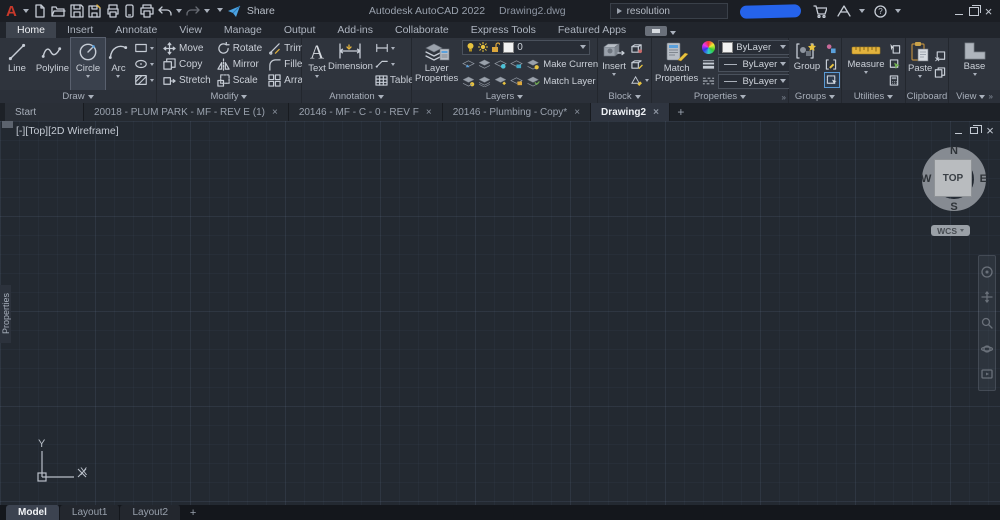 The height and width of the screenshot is (520, 1000). I want to click on plot-button, so click(113, 11).